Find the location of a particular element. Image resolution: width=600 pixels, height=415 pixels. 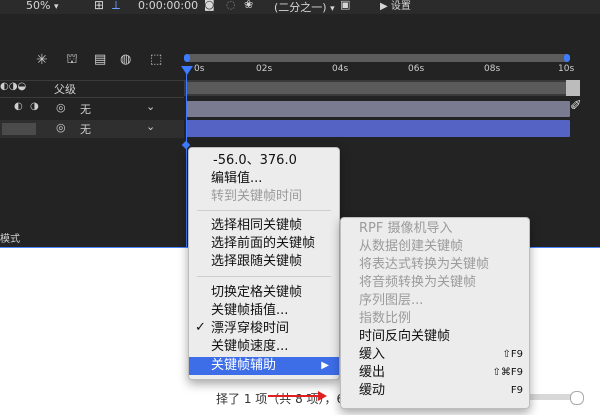

status-text: 择了 1 项（共 8 项），62 is located at coordinates (284, 399).